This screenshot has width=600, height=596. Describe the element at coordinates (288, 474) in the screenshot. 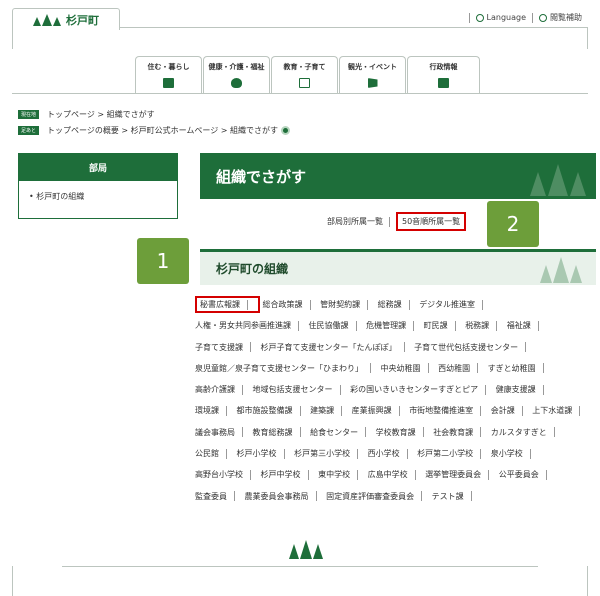

I see `org-link: 杉戸中学校` at that location.